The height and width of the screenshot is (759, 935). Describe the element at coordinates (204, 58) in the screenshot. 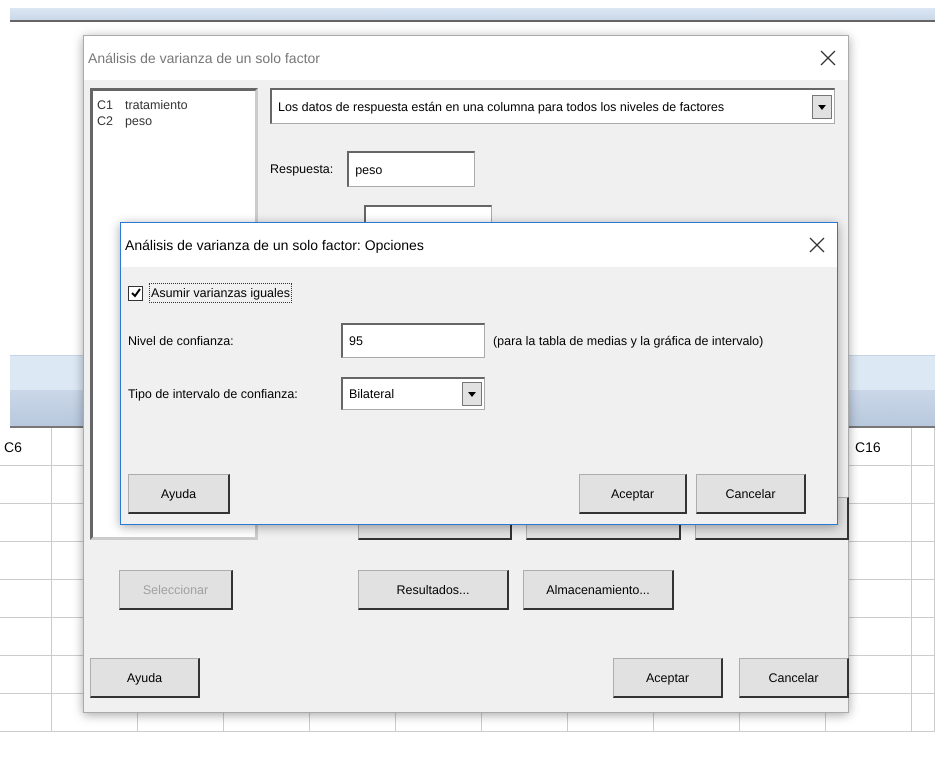

I see `window-title: Análisis de varianza de un solo factor` at that location.